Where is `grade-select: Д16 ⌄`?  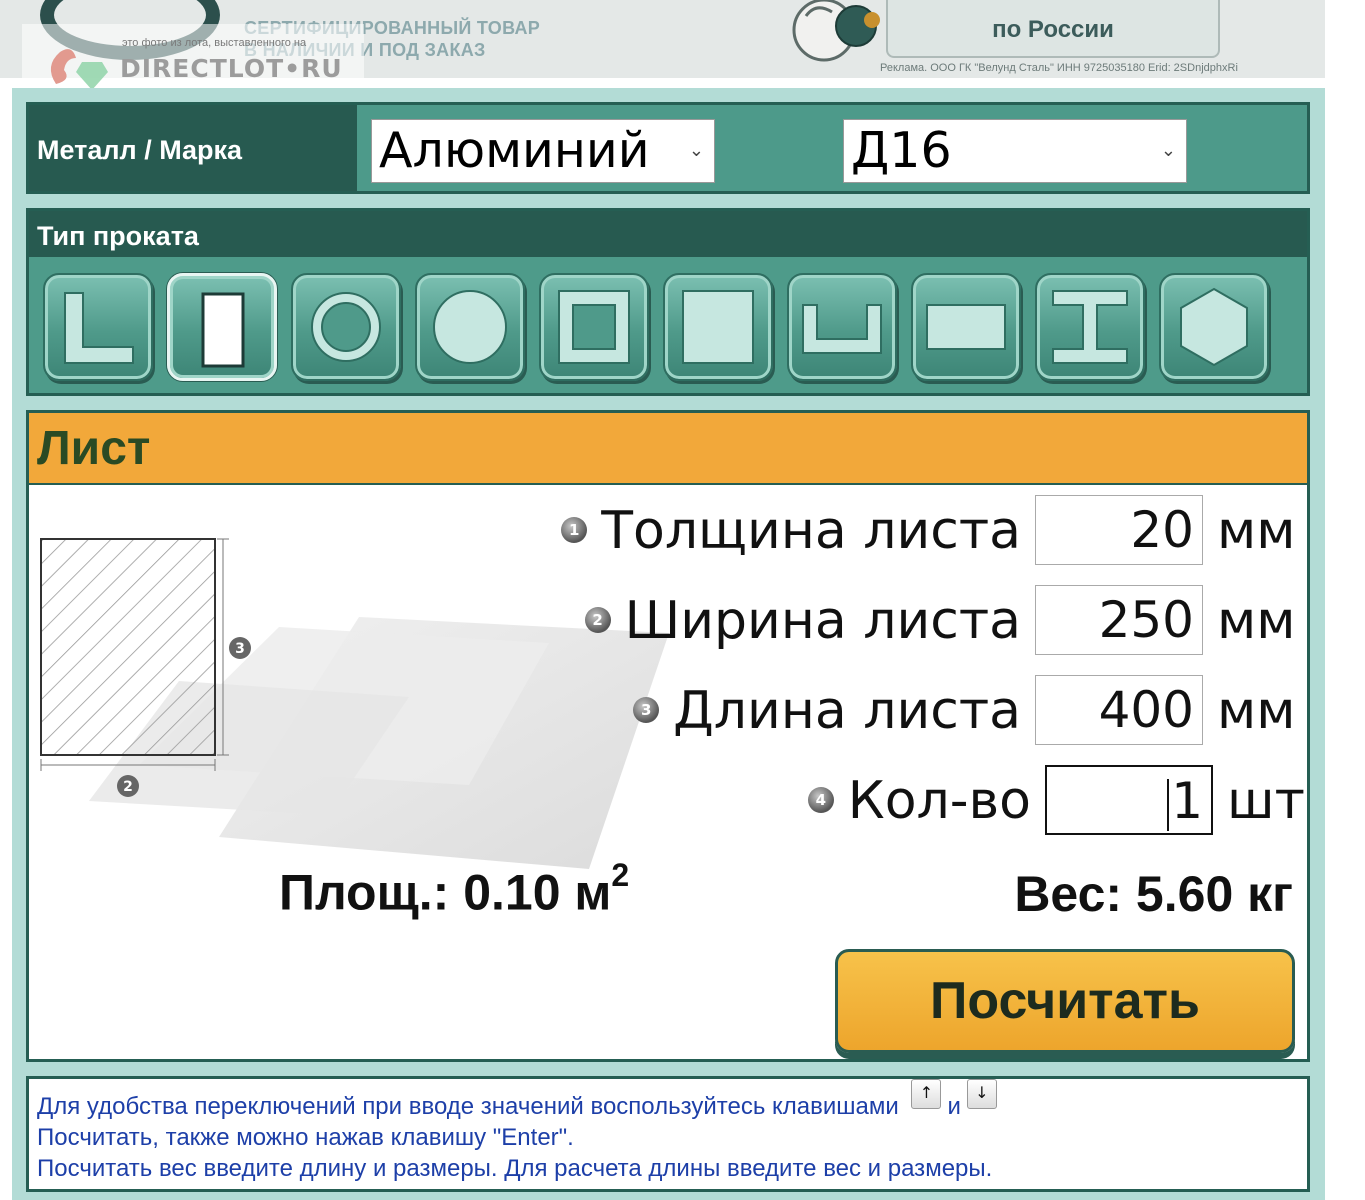
grade-select: Д16 ⌄ is located at coordinates (1015, 151).